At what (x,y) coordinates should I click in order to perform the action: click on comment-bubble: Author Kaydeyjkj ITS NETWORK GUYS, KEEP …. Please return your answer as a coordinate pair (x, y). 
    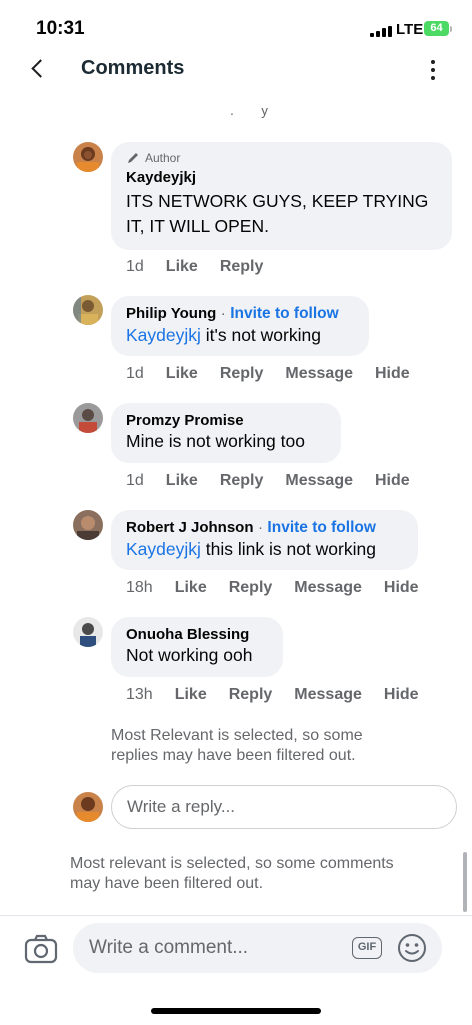
    Looking at the image, I should click on (281, 196).